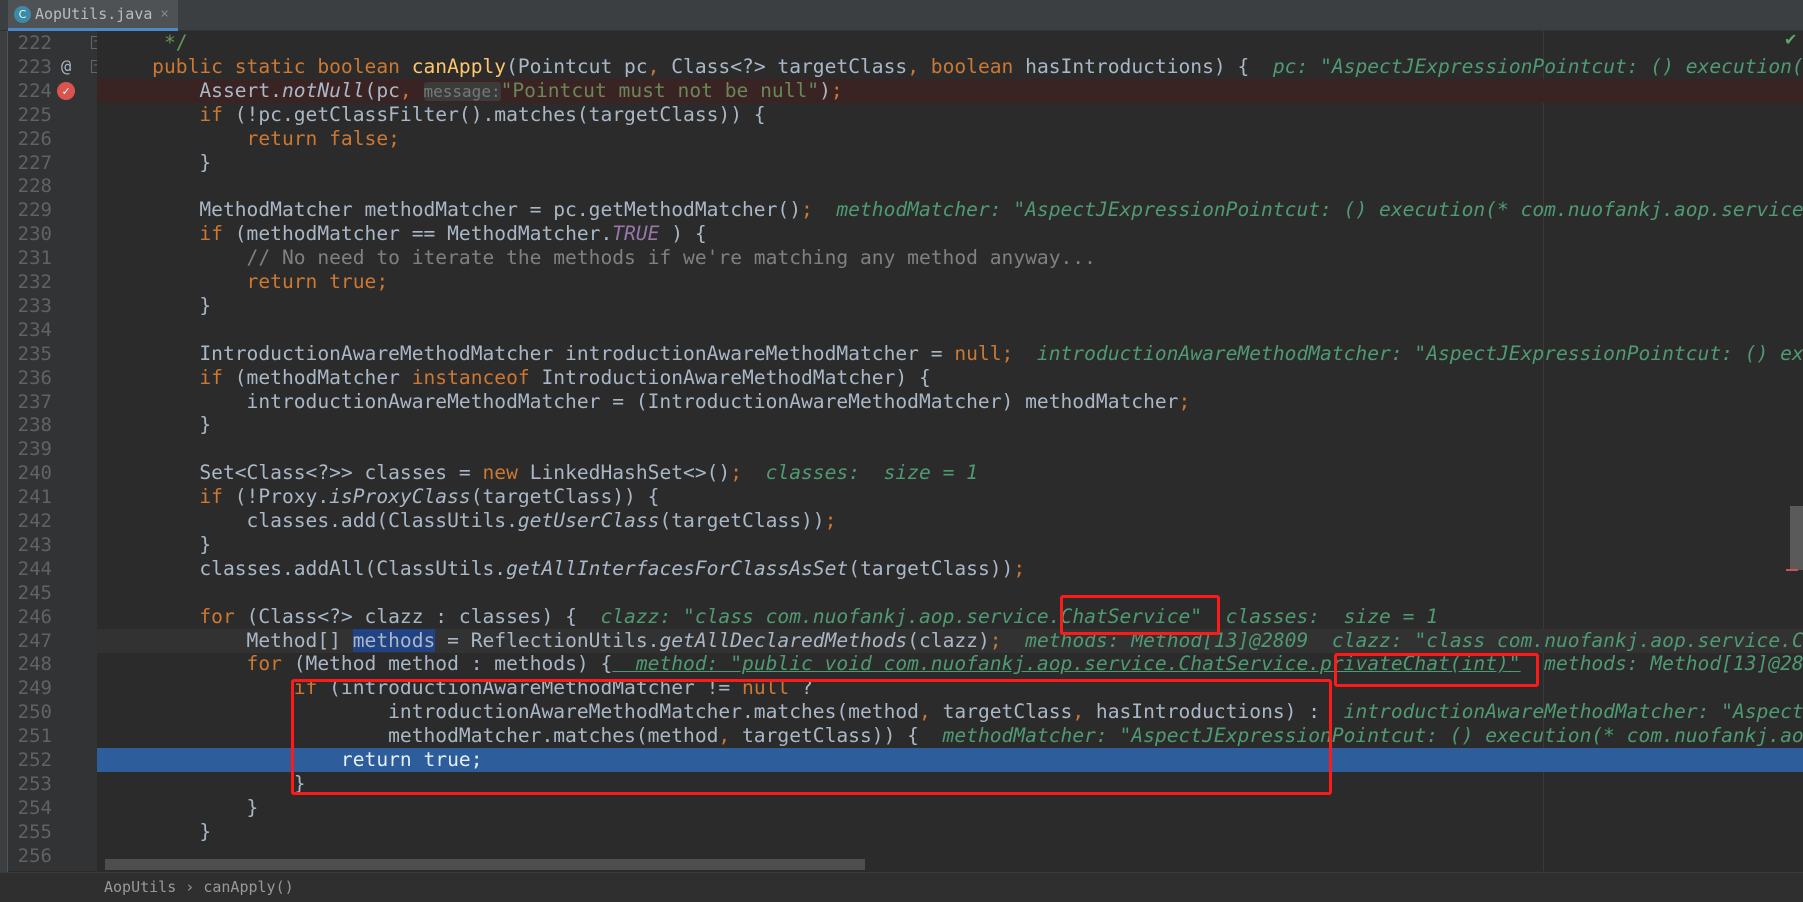 The width and height of the screenshot is (1803, 902). I want to click on horizontal-scrollbar, so click(485, 864).